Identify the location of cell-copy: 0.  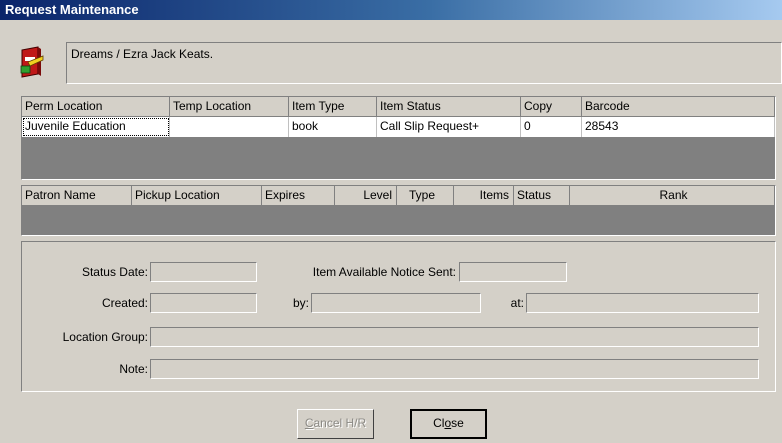
(551, 127).